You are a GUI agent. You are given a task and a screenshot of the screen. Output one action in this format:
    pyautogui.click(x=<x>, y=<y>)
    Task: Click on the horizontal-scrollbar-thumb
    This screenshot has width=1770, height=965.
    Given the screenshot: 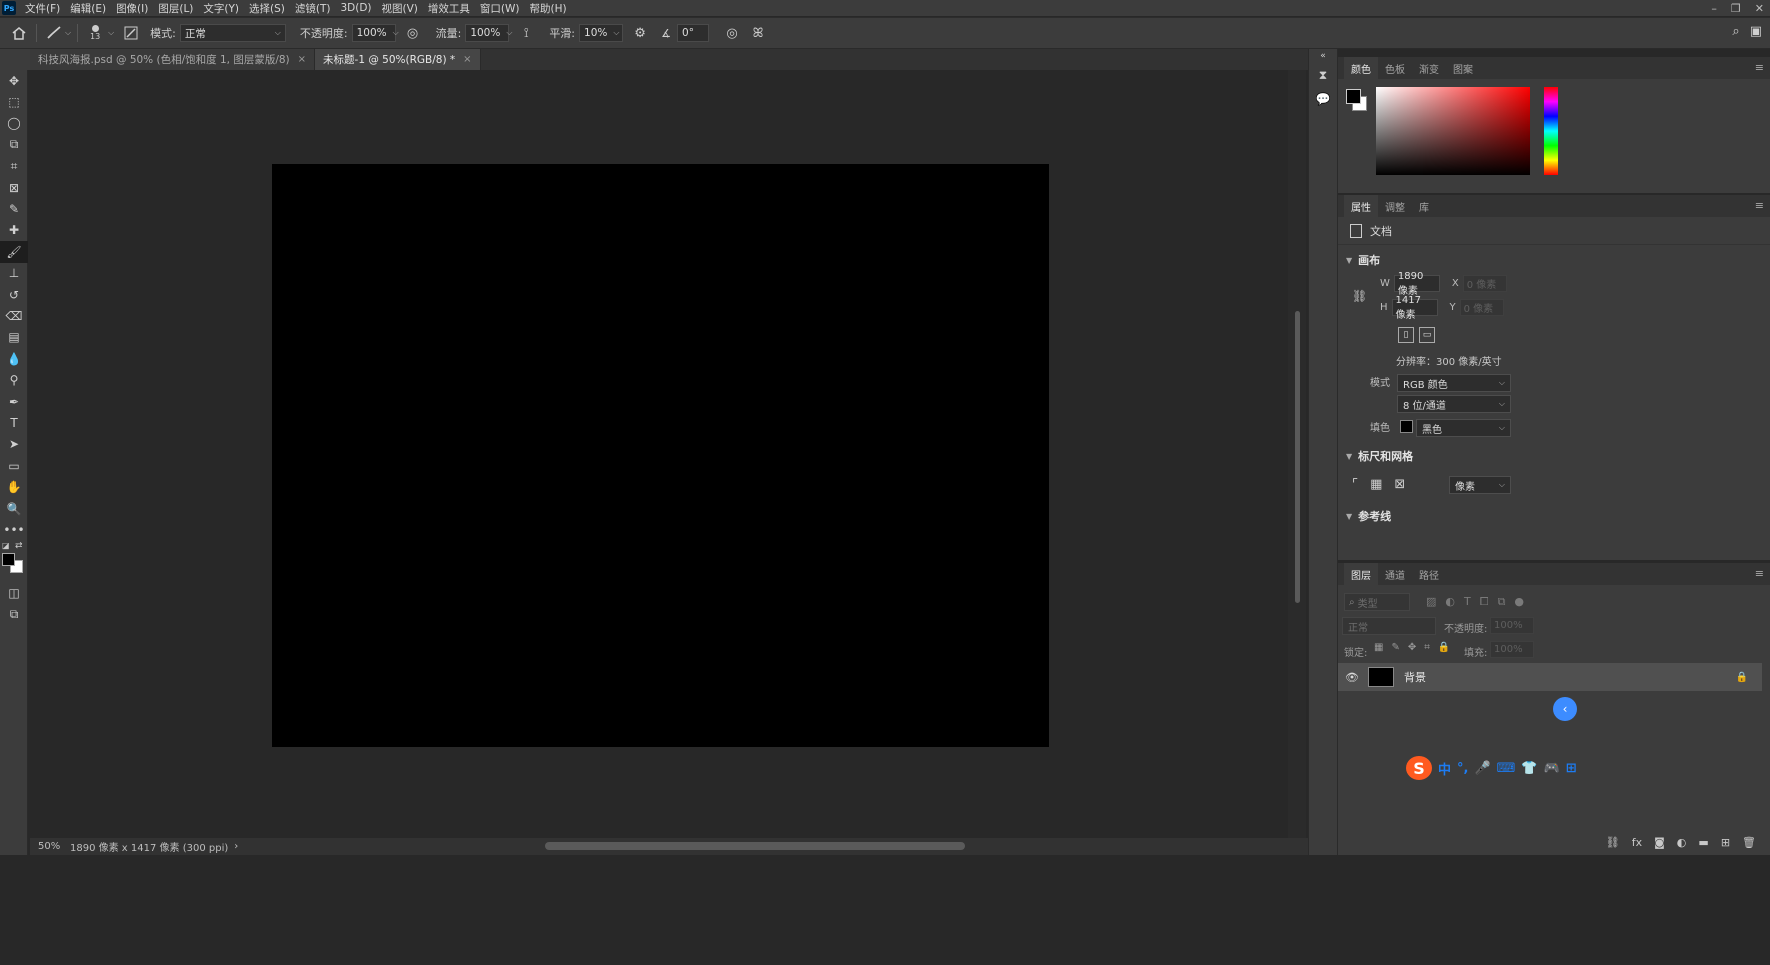 What is the action you would take?
    pyautogui.click(x=755, y=846)
    